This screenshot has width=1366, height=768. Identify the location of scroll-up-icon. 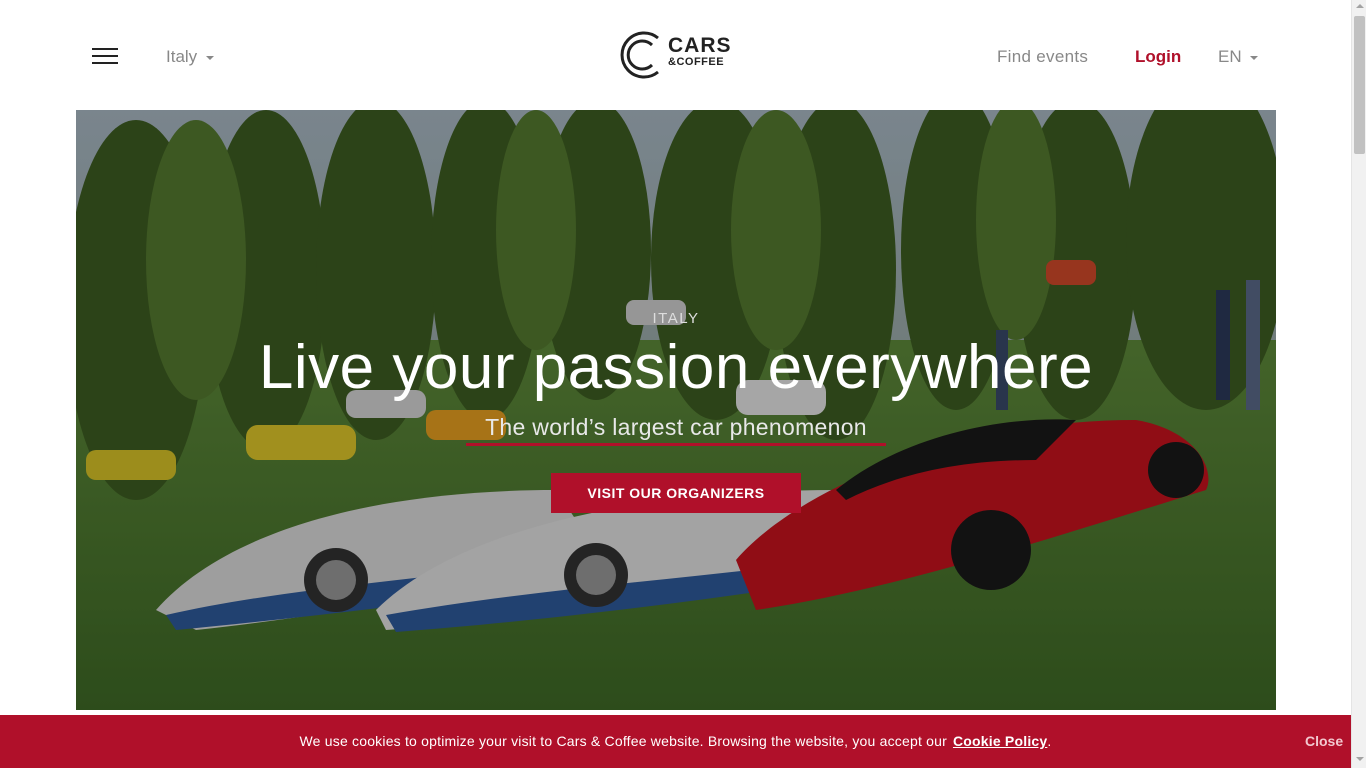
(1360, 6).